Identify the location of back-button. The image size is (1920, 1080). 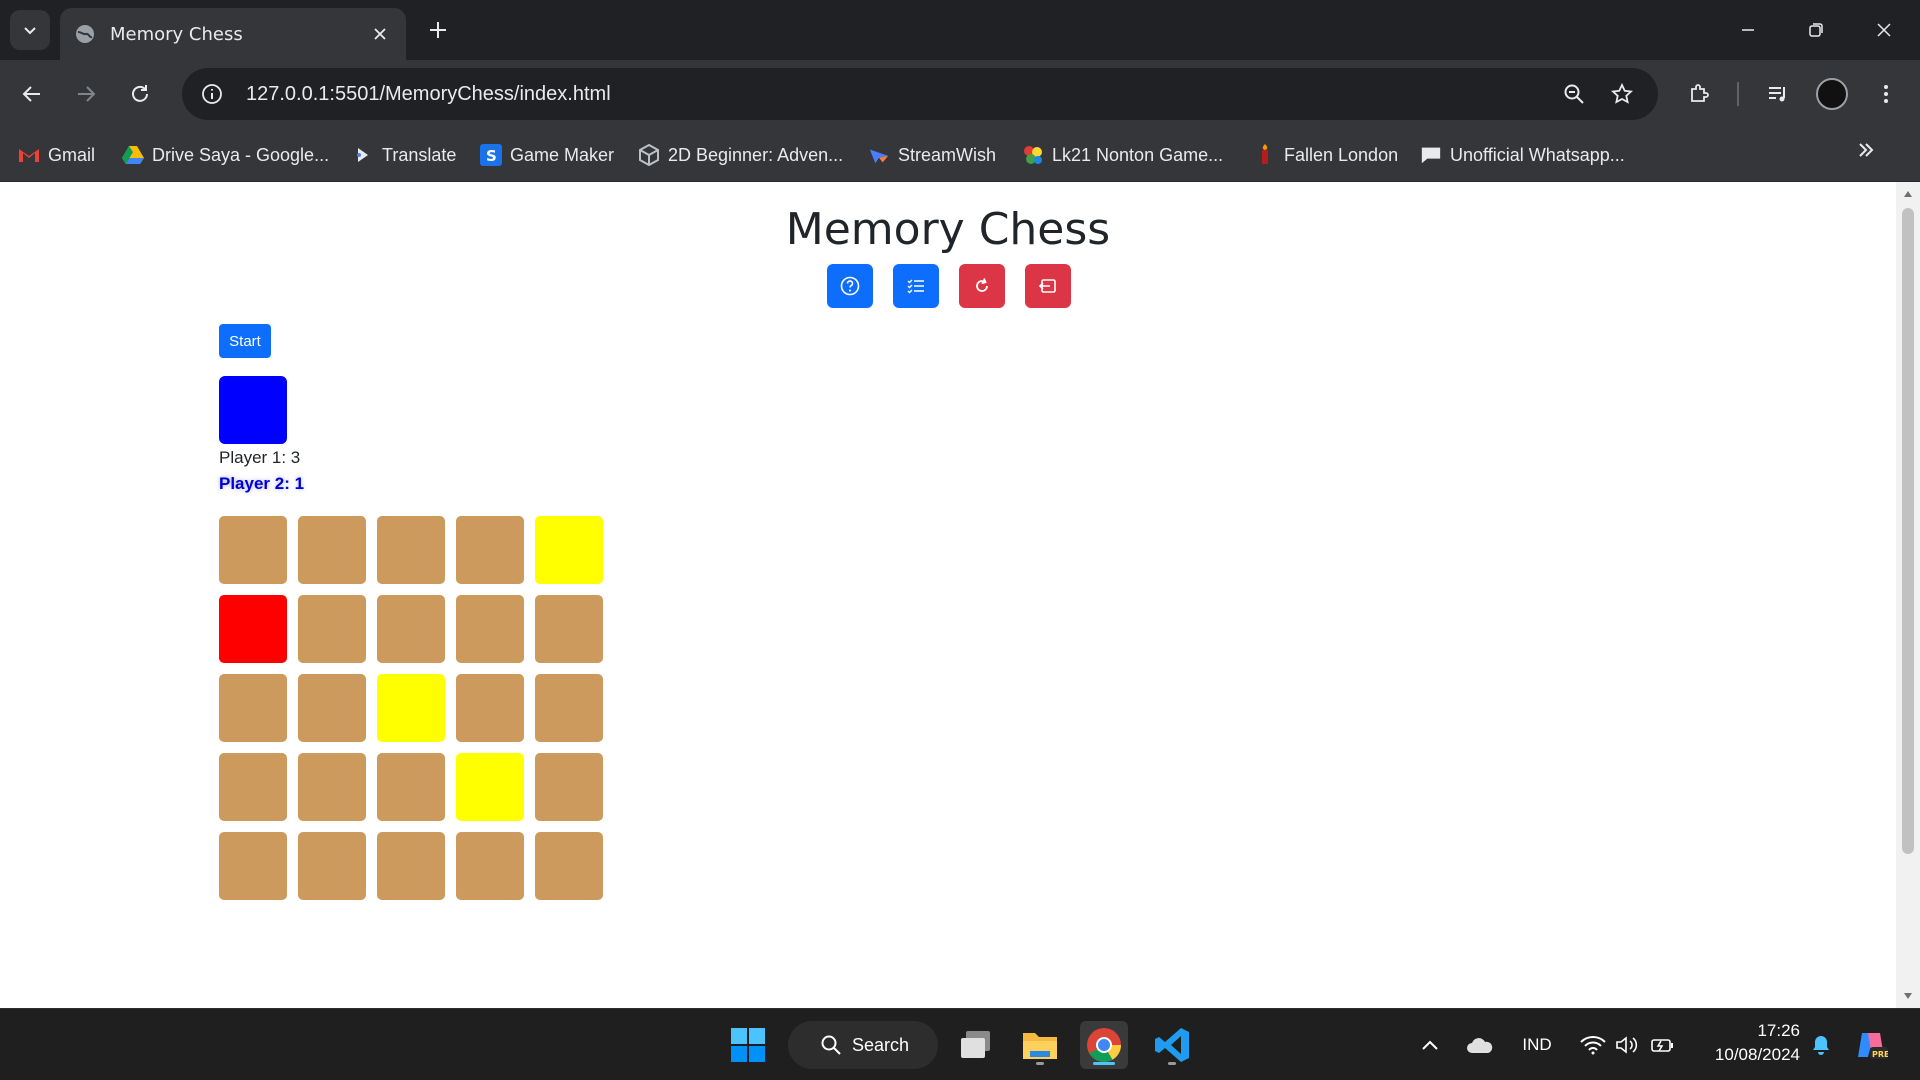
(32, 94).